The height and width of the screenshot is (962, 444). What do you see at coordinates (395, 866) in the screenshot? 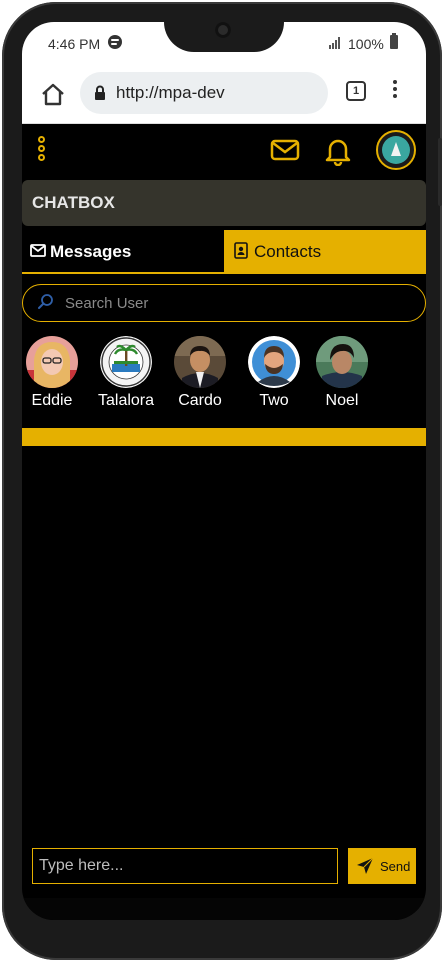
I see `send-label: Send` at bounding box center [395, 866].